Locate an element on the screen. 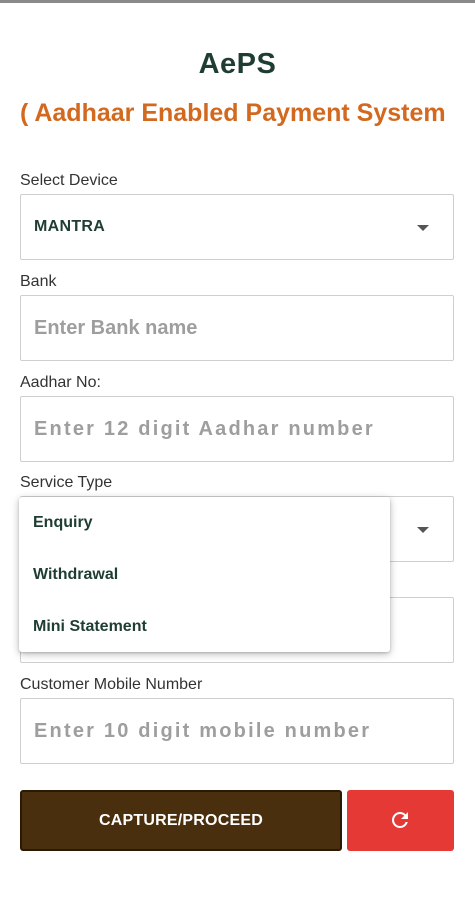  aadhar-label: Aadhar No: is located at coordinates (60, 382).